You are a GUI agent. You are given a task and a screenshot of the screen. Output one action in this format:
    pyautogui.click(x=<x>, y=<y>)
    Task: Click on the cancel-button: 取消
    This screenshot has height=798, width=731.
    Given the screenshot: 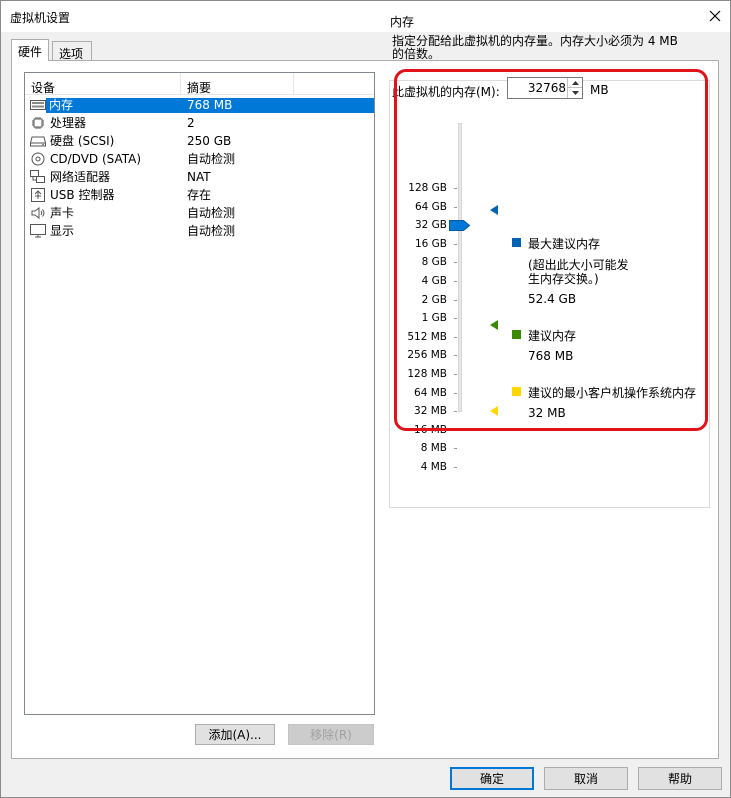 What is the action you would take?
    pyautogui.click(x=586, y=778)
    